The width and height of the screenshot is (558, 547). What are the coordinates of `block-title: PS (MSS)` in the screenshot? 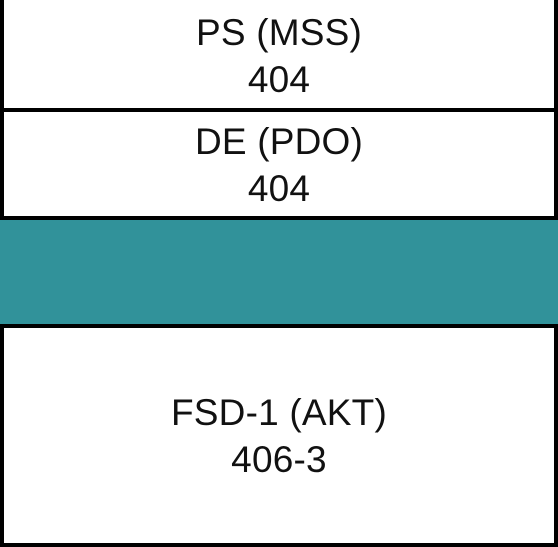 It's located at (279, 32).